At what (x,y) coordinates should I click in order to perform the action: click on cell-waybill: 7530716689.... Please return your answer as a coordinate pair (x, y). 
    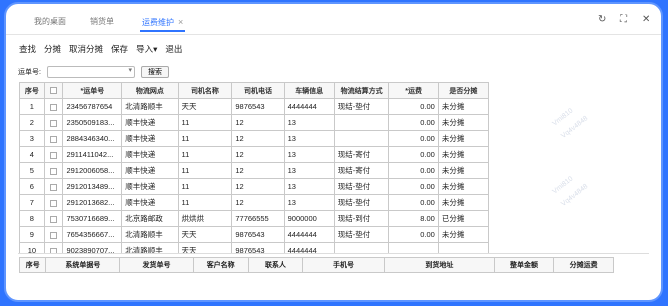
    Looking at the image, I should click on (92, 218).